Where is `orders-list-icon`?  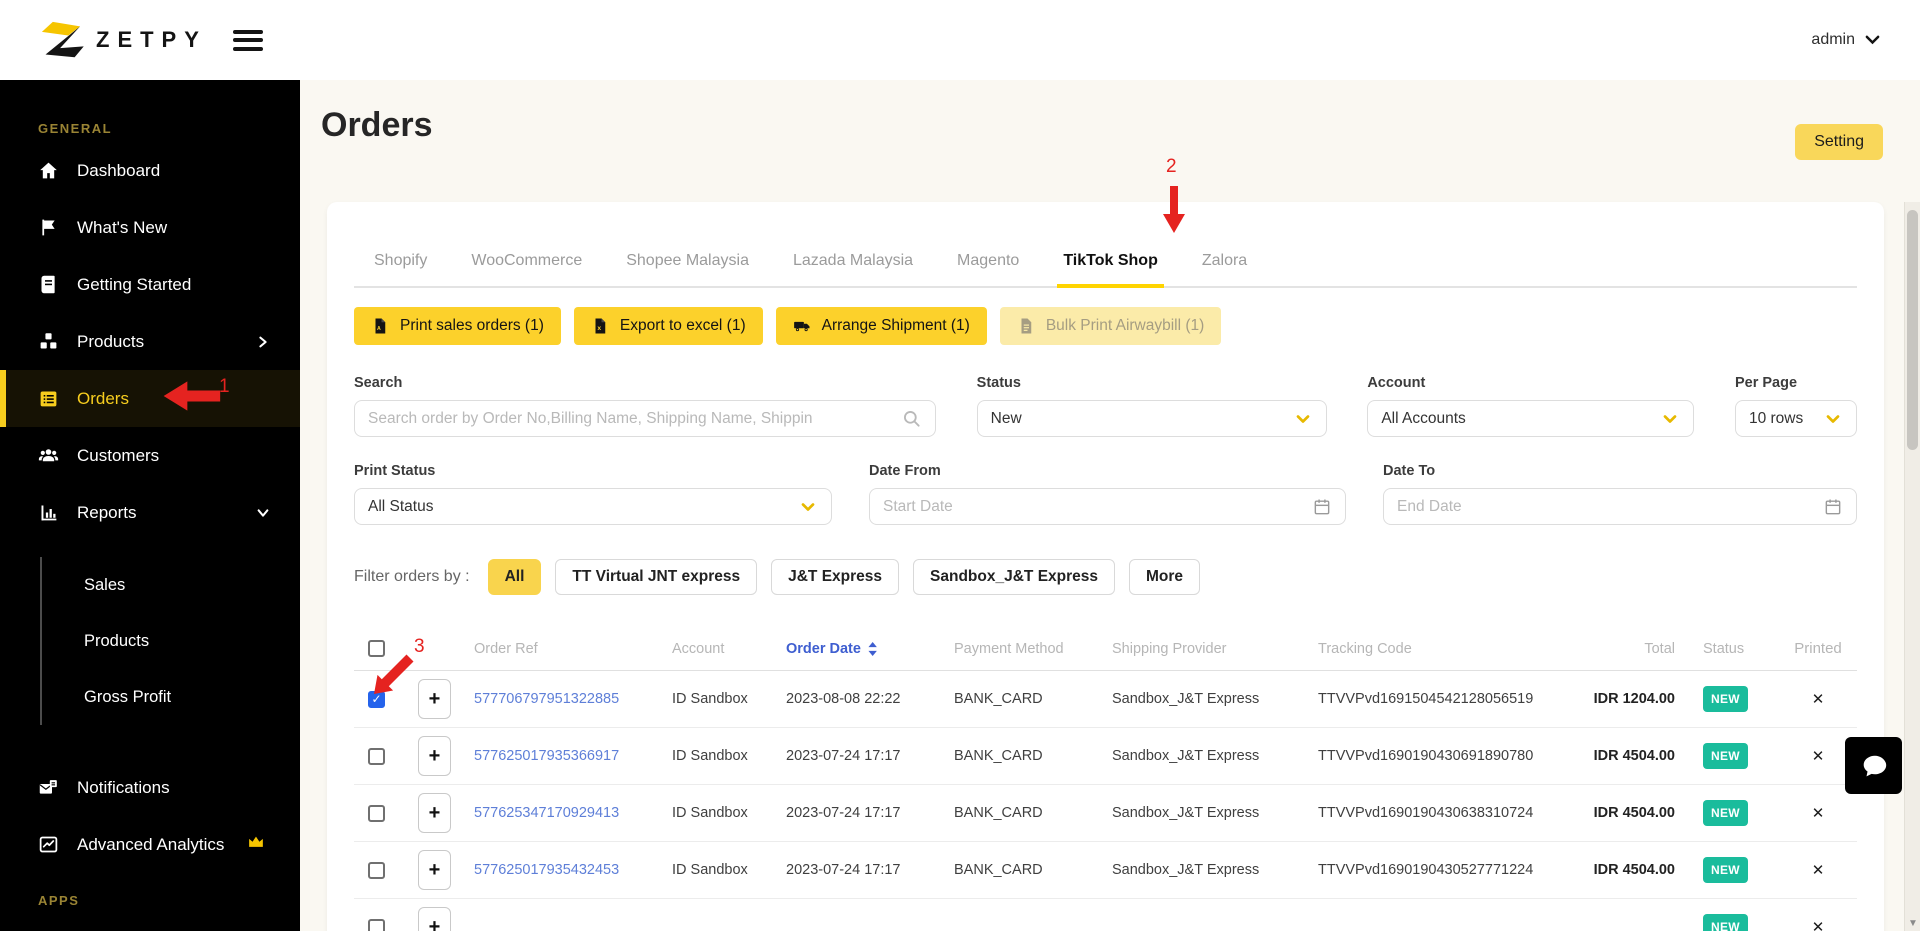 orders-list-icon is located at coordinates (48, 398).